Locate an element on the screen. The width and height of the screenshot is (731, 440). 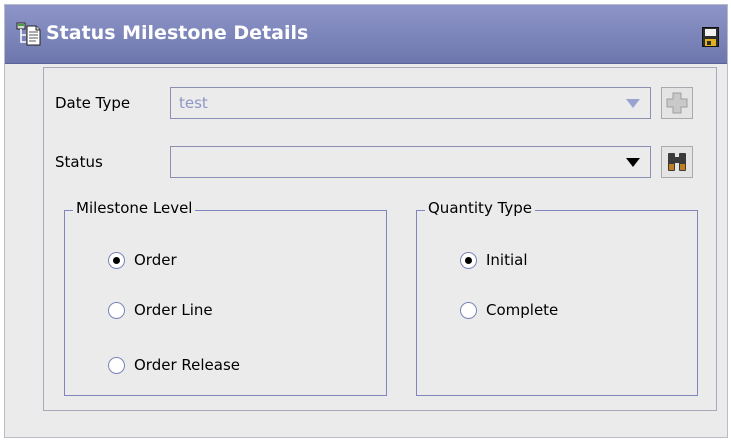
radio-order-label: Order is located at coordinates (155, 260).